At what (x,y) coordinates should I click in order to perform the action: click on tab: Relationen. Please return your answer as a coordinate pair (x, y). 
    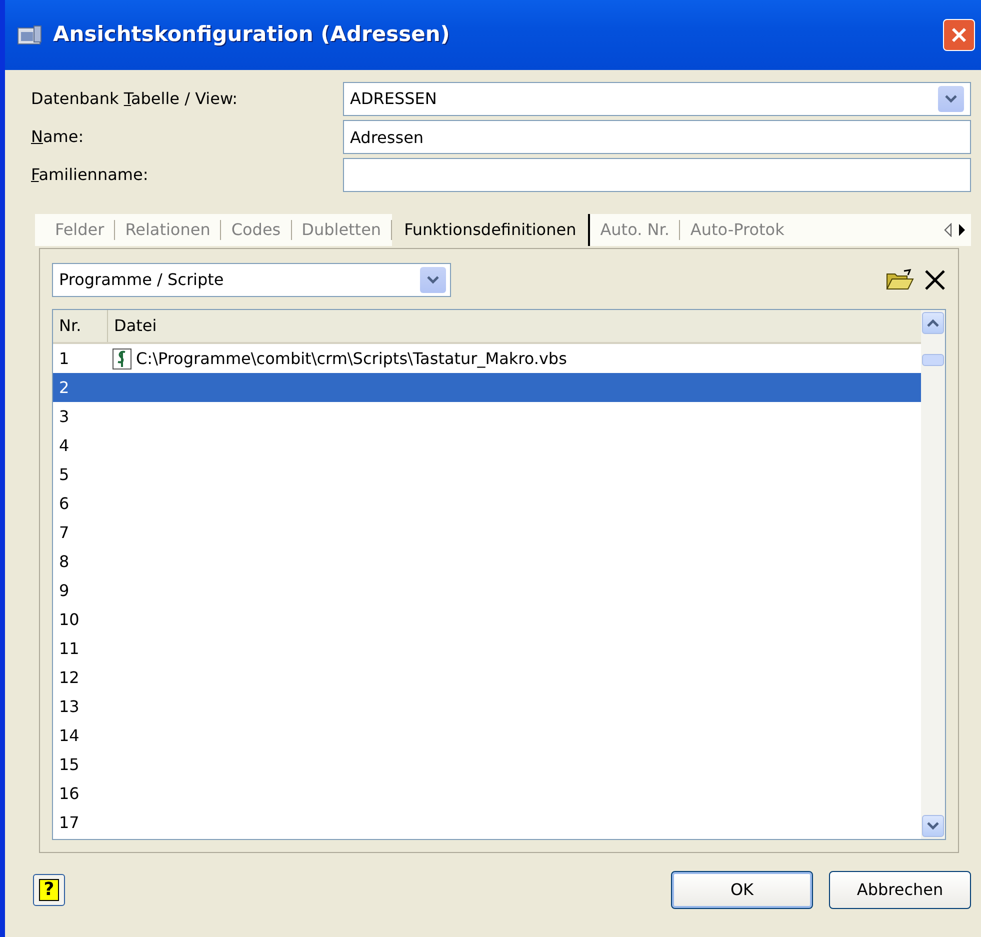
    Looking at the image, I should click on (168, 230).